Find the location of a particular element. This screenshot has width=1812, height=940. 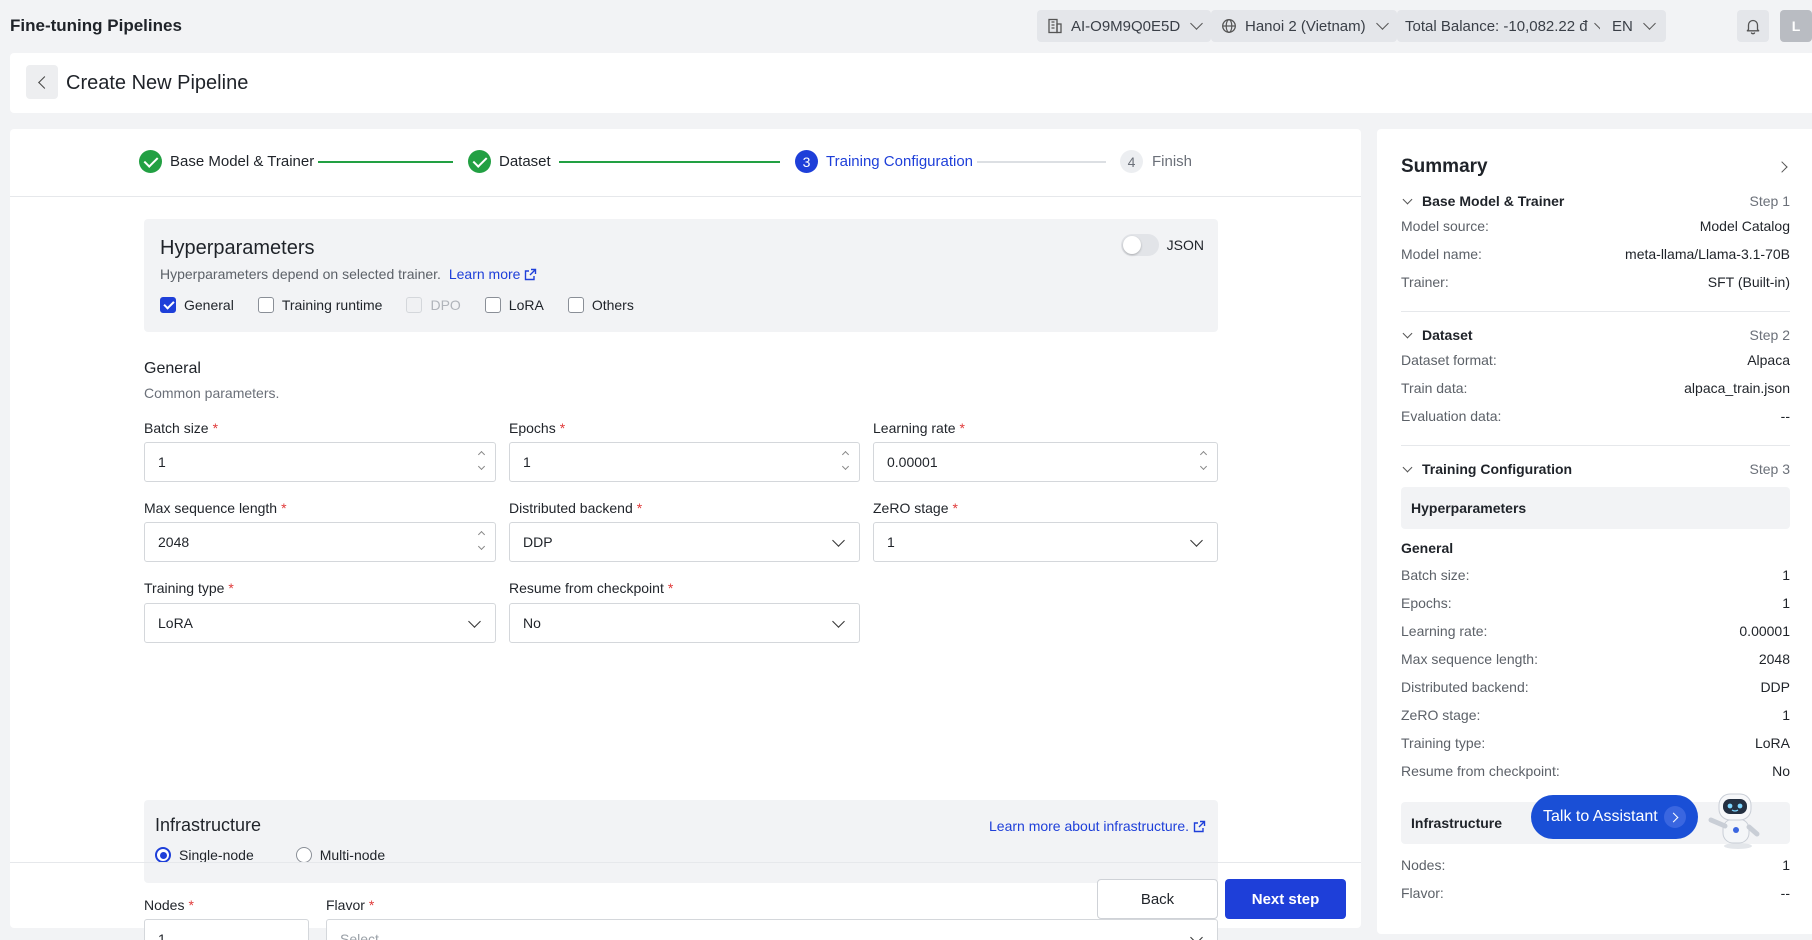

max-seq-len-input: 2048 is located at coordinates (320, 542).